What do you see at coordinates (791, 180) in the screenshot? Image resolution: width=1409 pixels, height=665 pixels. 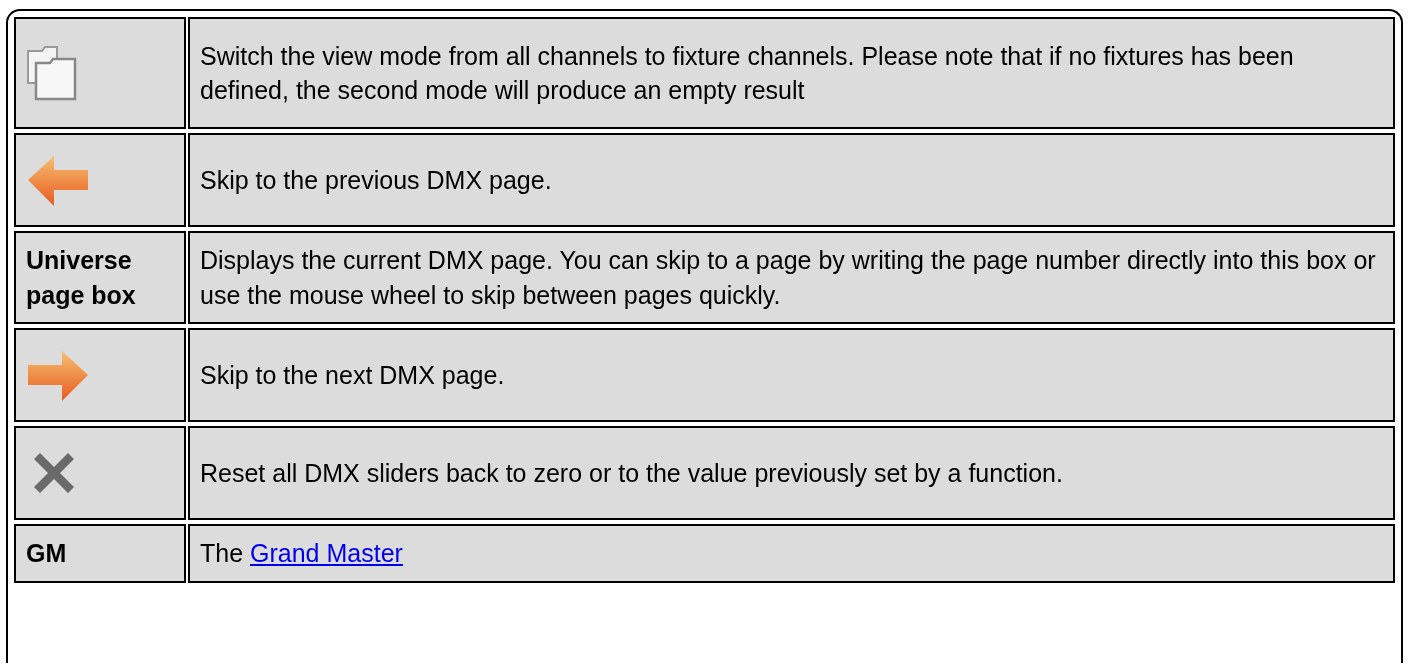 I see `description-cell: Skip to the previous DMX page.` at bounding box center [791, 180].